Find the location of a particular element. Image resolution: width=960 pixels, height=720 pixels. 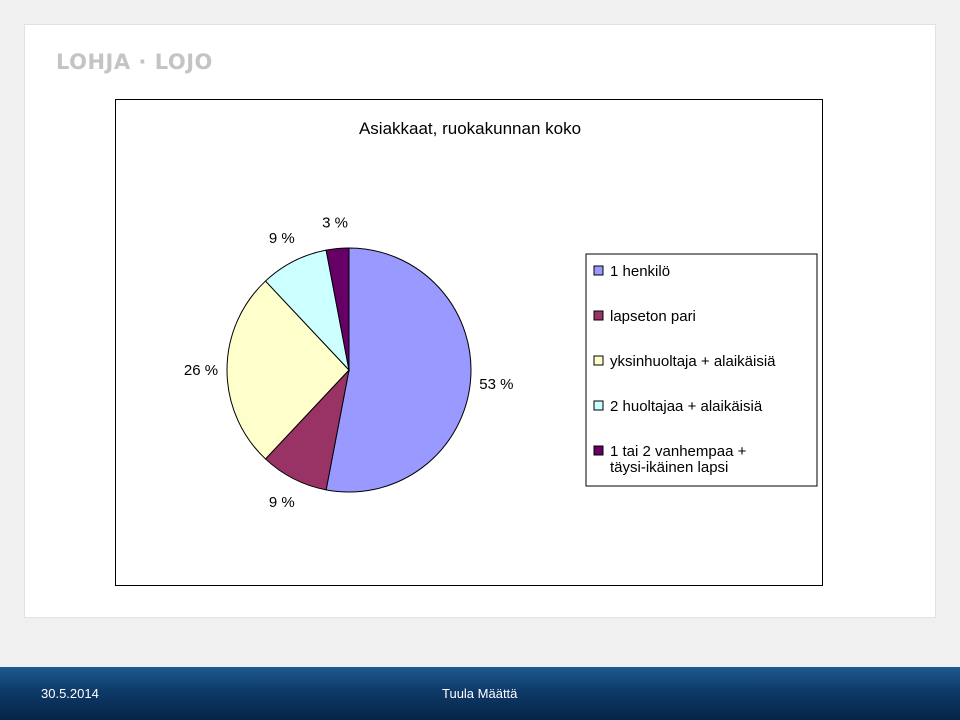

legend-label-lapseton-pari: lapseton pari is located at coordinates (653, 316).